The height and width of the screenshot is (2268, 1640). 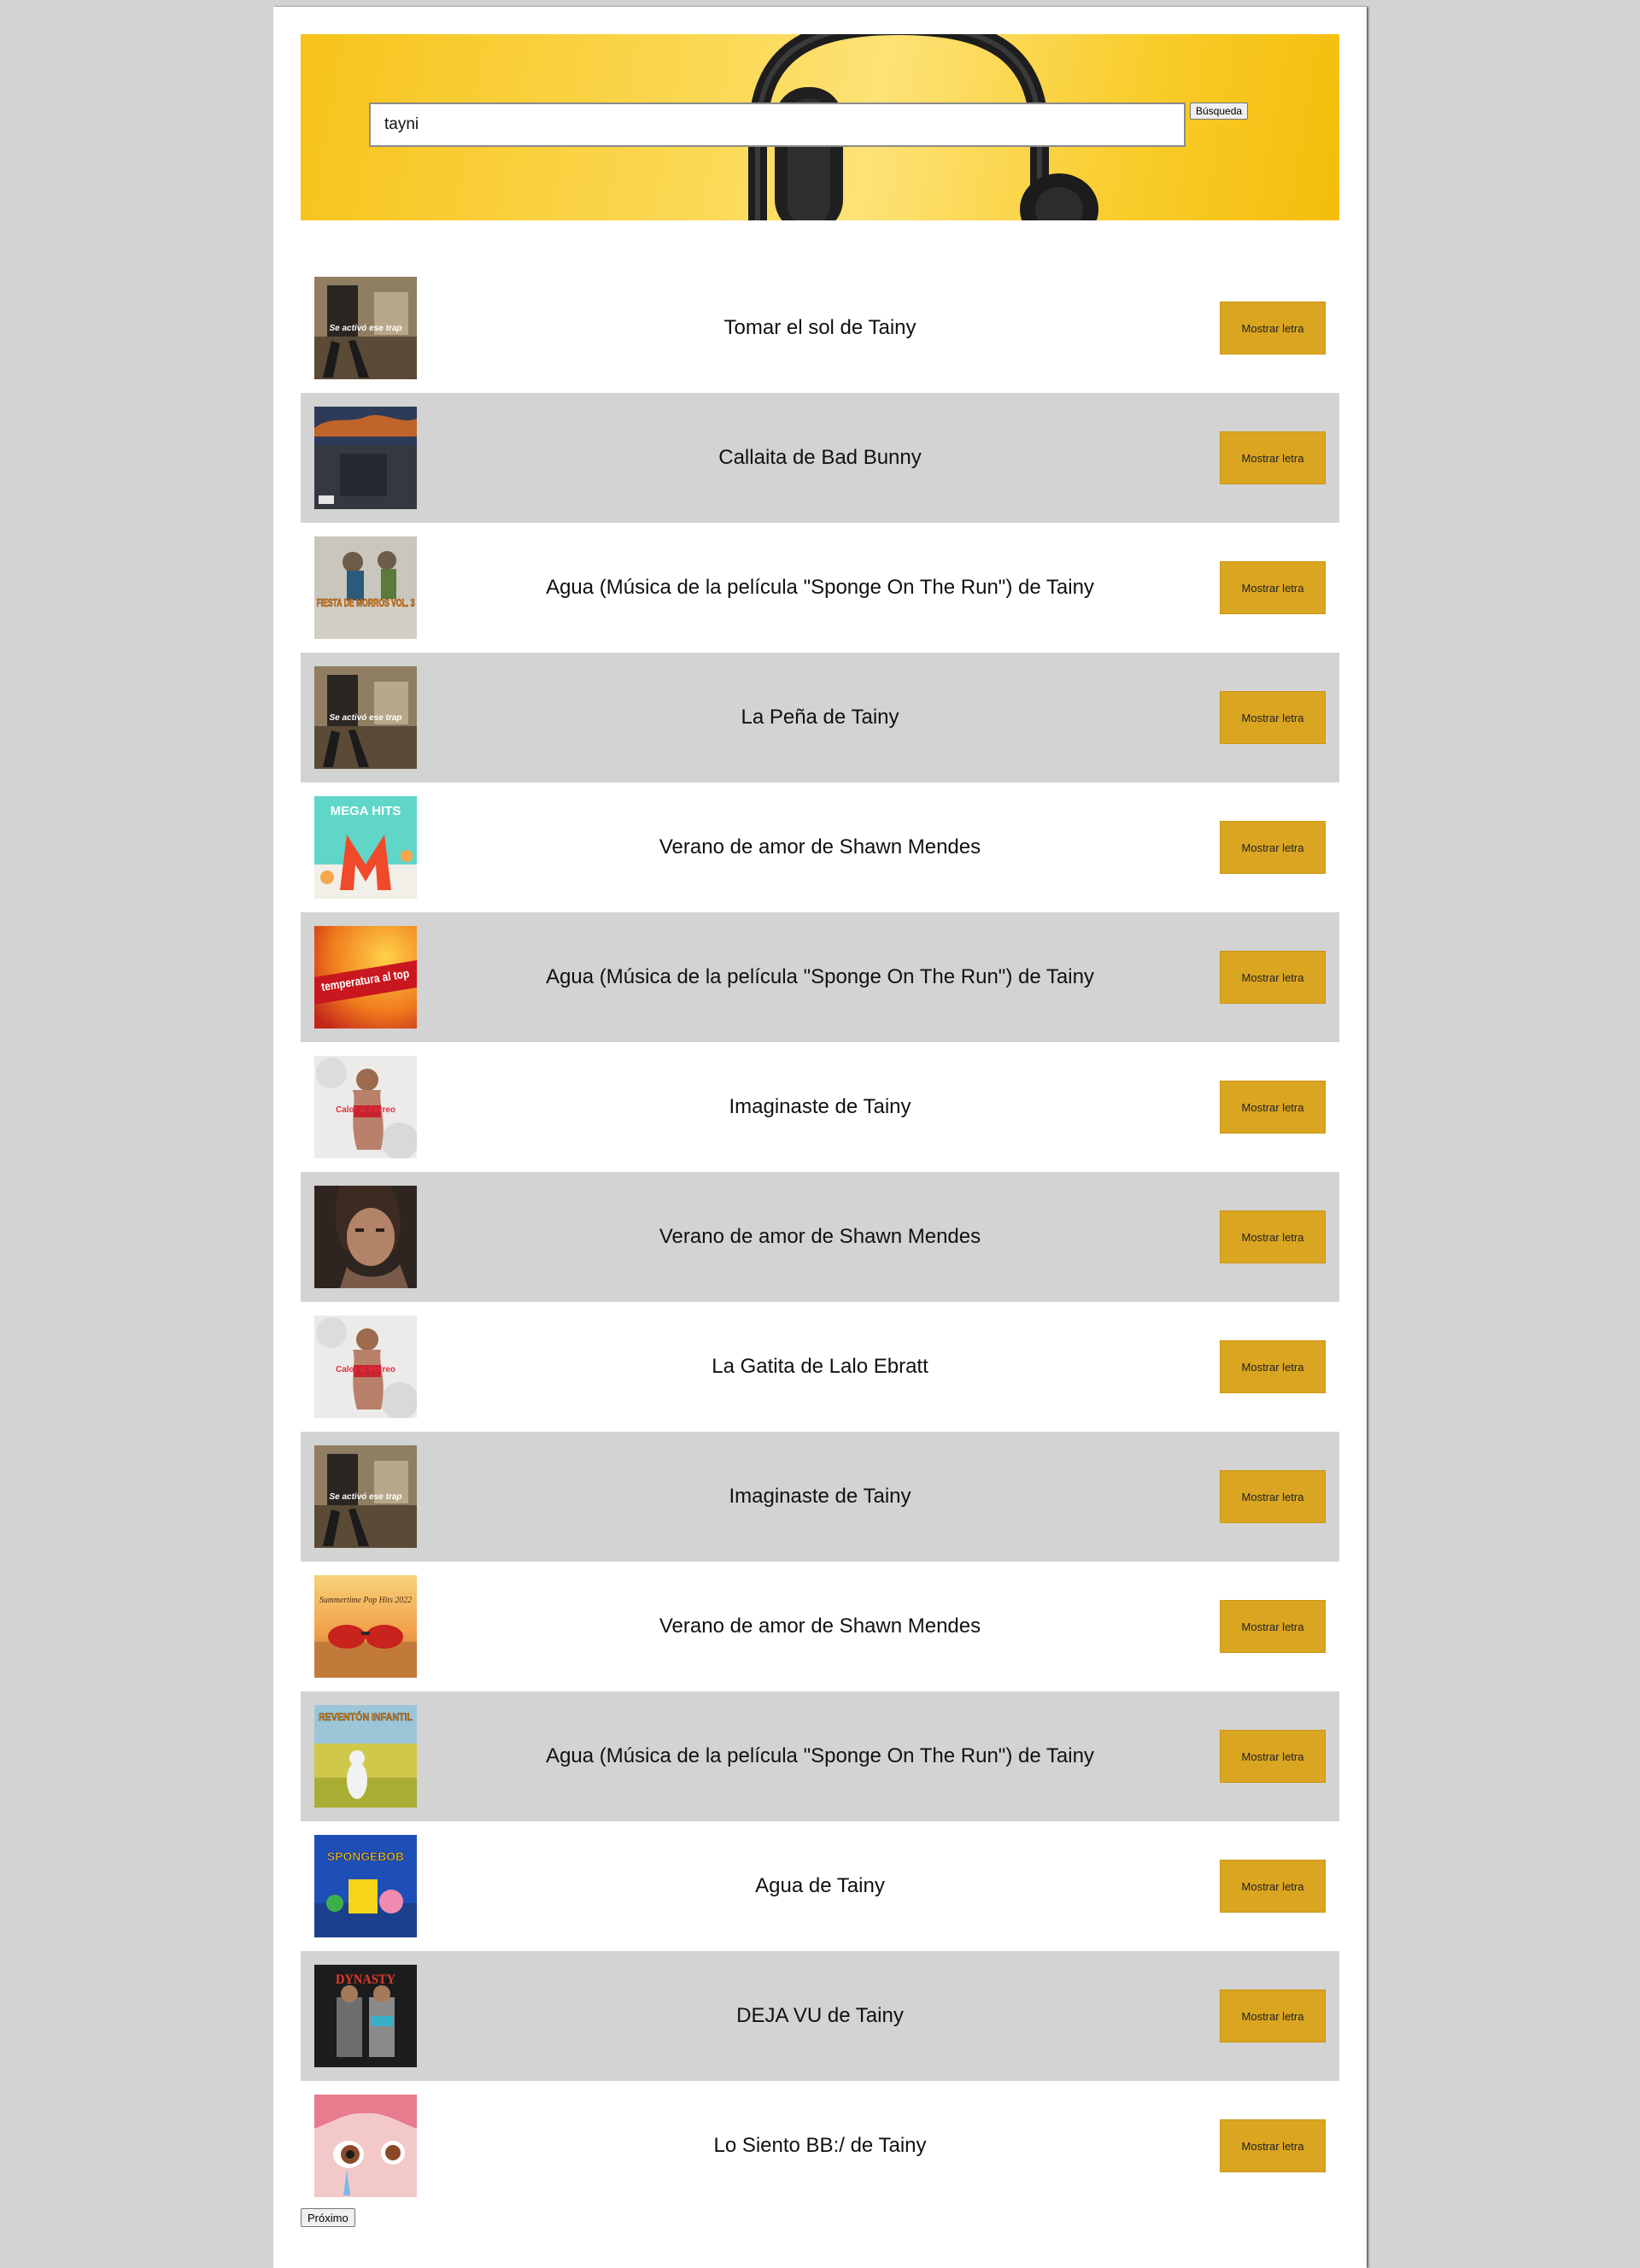 I want to click on song-title: DEJA VU de Tainy, so click(x=820, y=2016).